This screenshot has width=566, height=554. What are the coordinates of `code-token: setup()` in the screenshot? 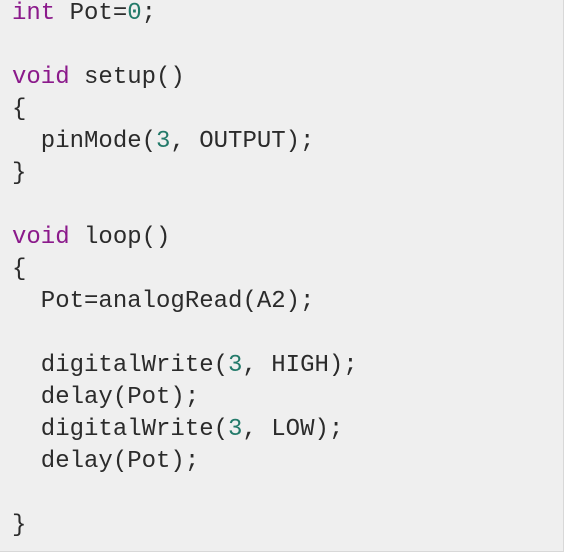 It's located at (127, 77).